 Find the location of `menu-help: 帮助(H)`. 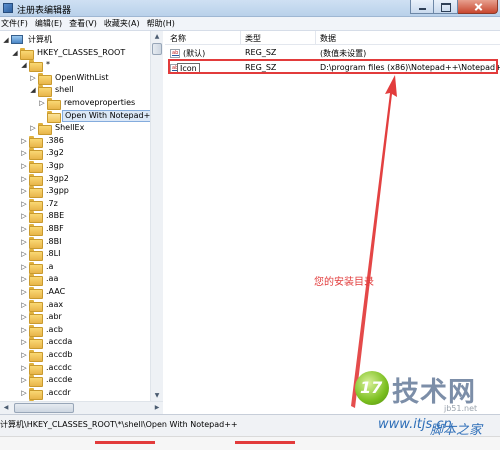

menu-help: 帮助(H) is located at coordinates (163, 23).